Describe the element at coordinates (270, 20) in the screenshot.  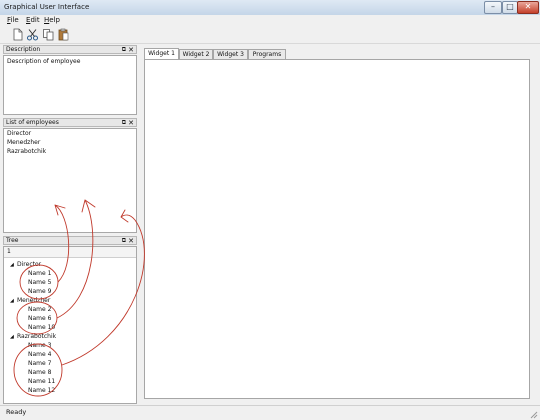
I see `menu-bar: File Edit Help` at that location.